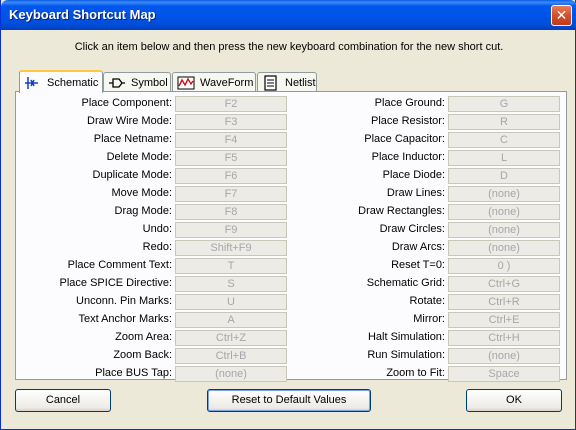 This screenshot has height=430, width=576. Describe the element at coordinates (270, 82) in the screenshot. I see `netlist-icon` at that location.